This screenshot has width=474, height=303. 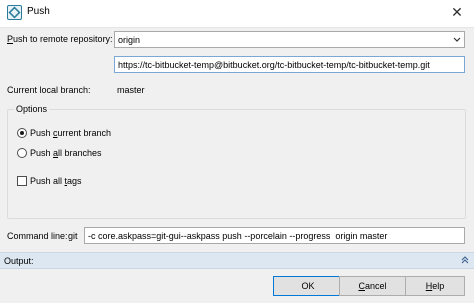 What do you see at coordinates (49, 90) in the screenshot?
I see `current-branch-label: Current local branch:` at bounding box center [49, 90].